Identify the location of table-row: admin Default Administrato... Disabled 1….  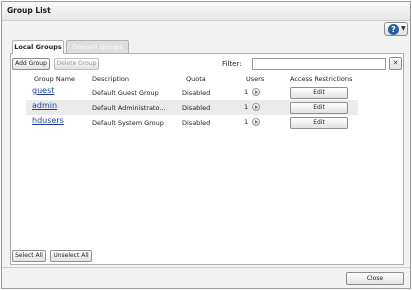
(192, 107).